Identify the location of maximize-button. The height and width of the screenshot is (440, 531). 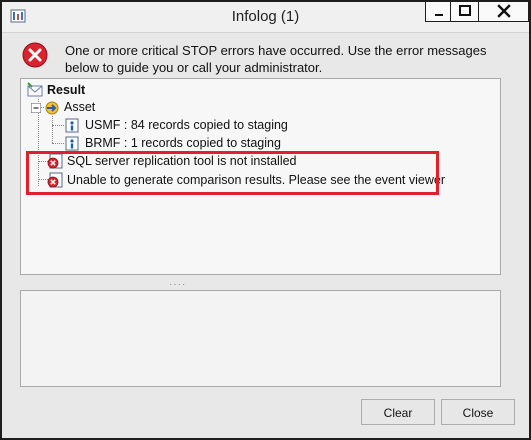
(465, 12).